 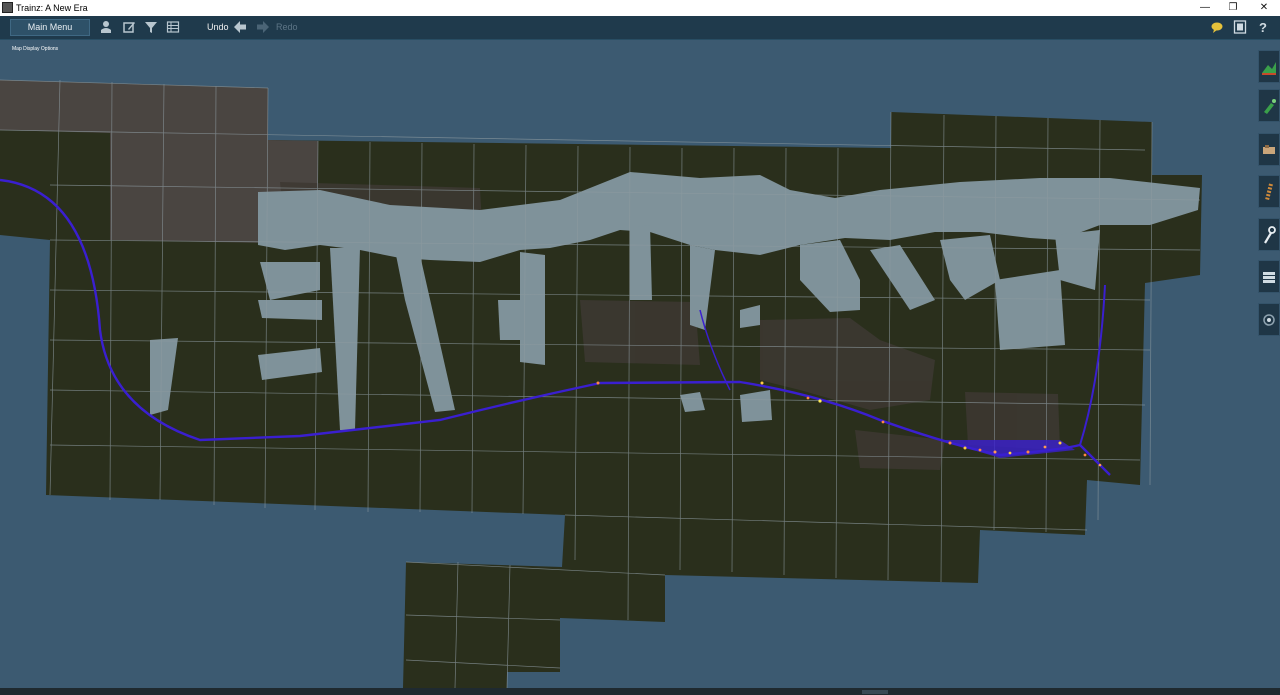 I want to click on toolbar: Main Menu Undo Redo ?, so click(x=640, y=28).